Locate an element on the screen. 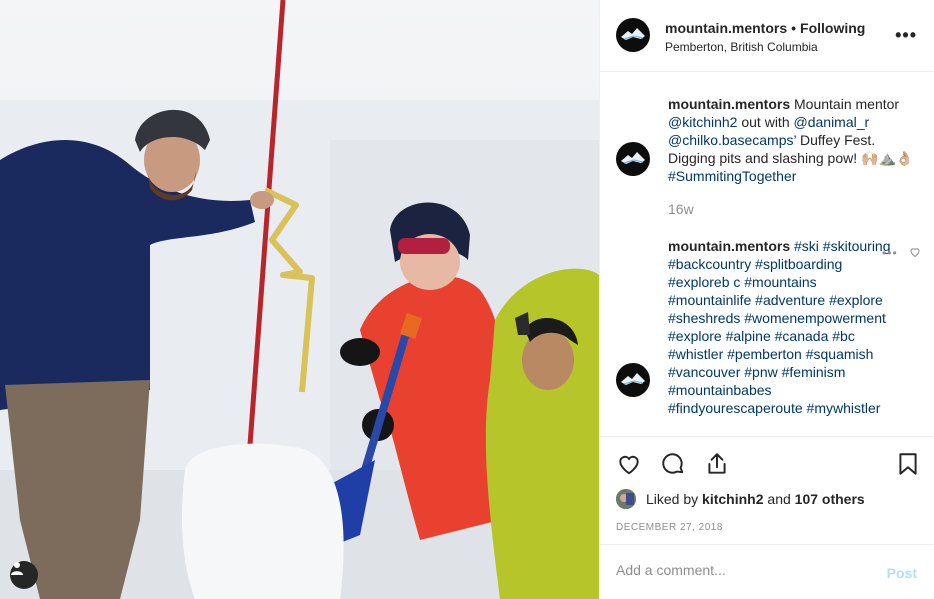  user-tag-icon is located at coordinates (24, 575).